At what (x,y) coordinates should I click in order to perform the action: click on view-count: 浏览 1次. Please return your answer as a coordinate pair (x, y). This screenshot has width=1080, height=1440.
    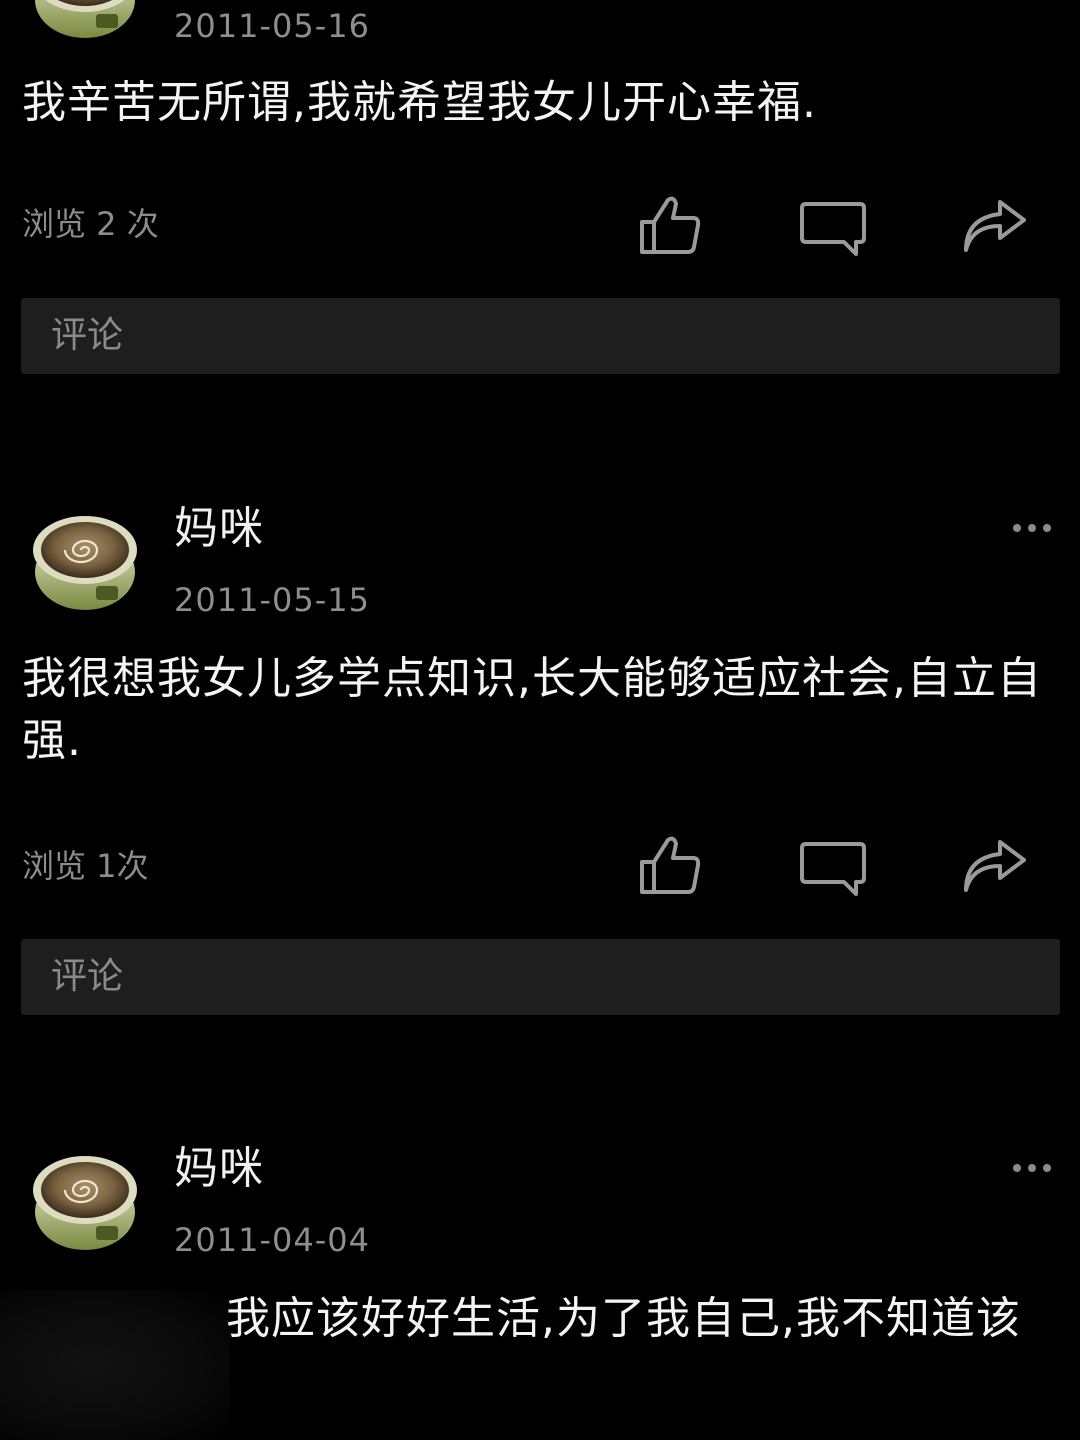
    Looking at the image, I should click on (85, 866).